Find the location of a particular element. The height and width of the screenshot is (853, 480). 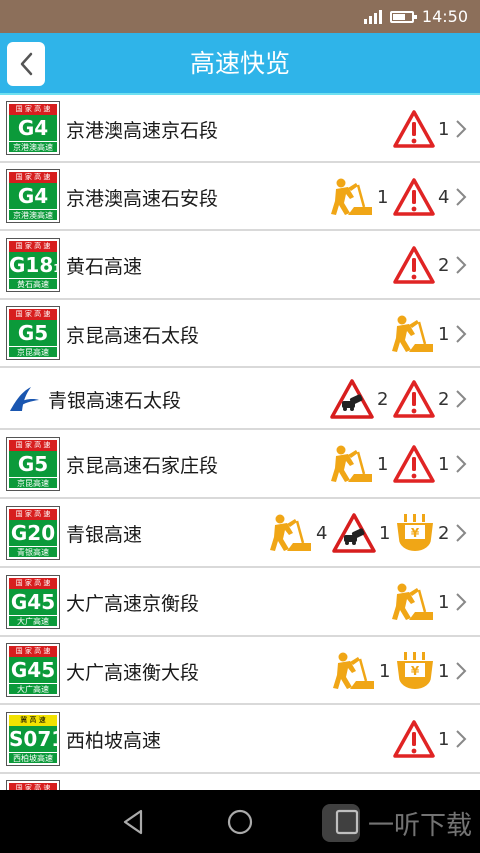

shield-code: G20 is located at coordinates (33, 533).